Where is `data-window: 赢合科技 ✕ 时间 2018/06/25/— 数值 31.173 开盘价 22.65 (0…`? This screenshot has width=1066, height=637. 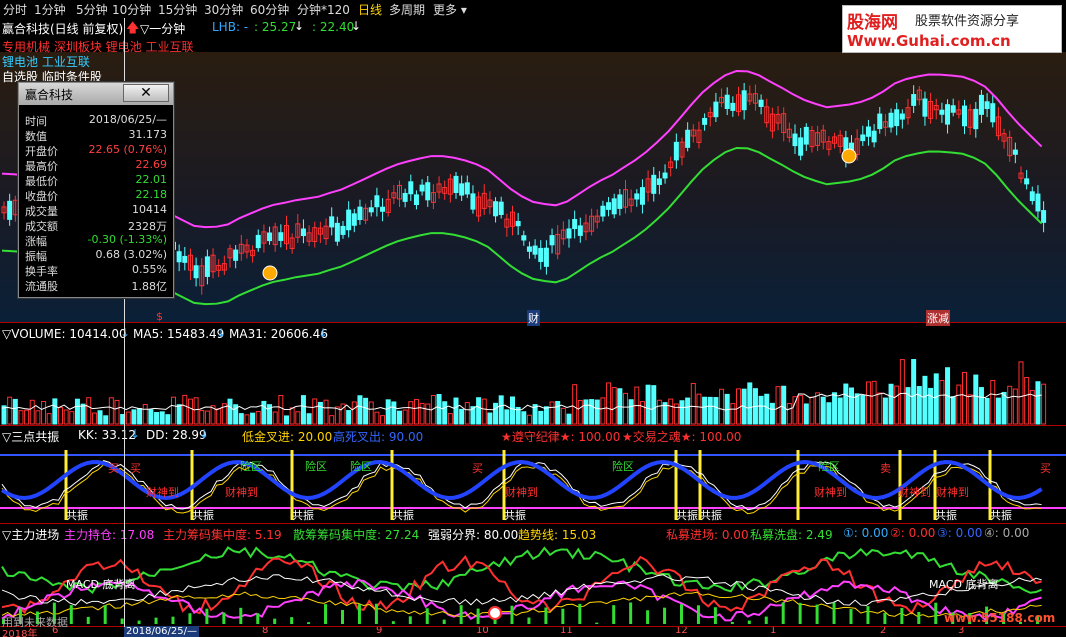 data-window: 赢合科技 ✕ 时间 2018/06/25/— 数值 31.173 开盘价 22.65 (0… is located at coordinates (96, 190).